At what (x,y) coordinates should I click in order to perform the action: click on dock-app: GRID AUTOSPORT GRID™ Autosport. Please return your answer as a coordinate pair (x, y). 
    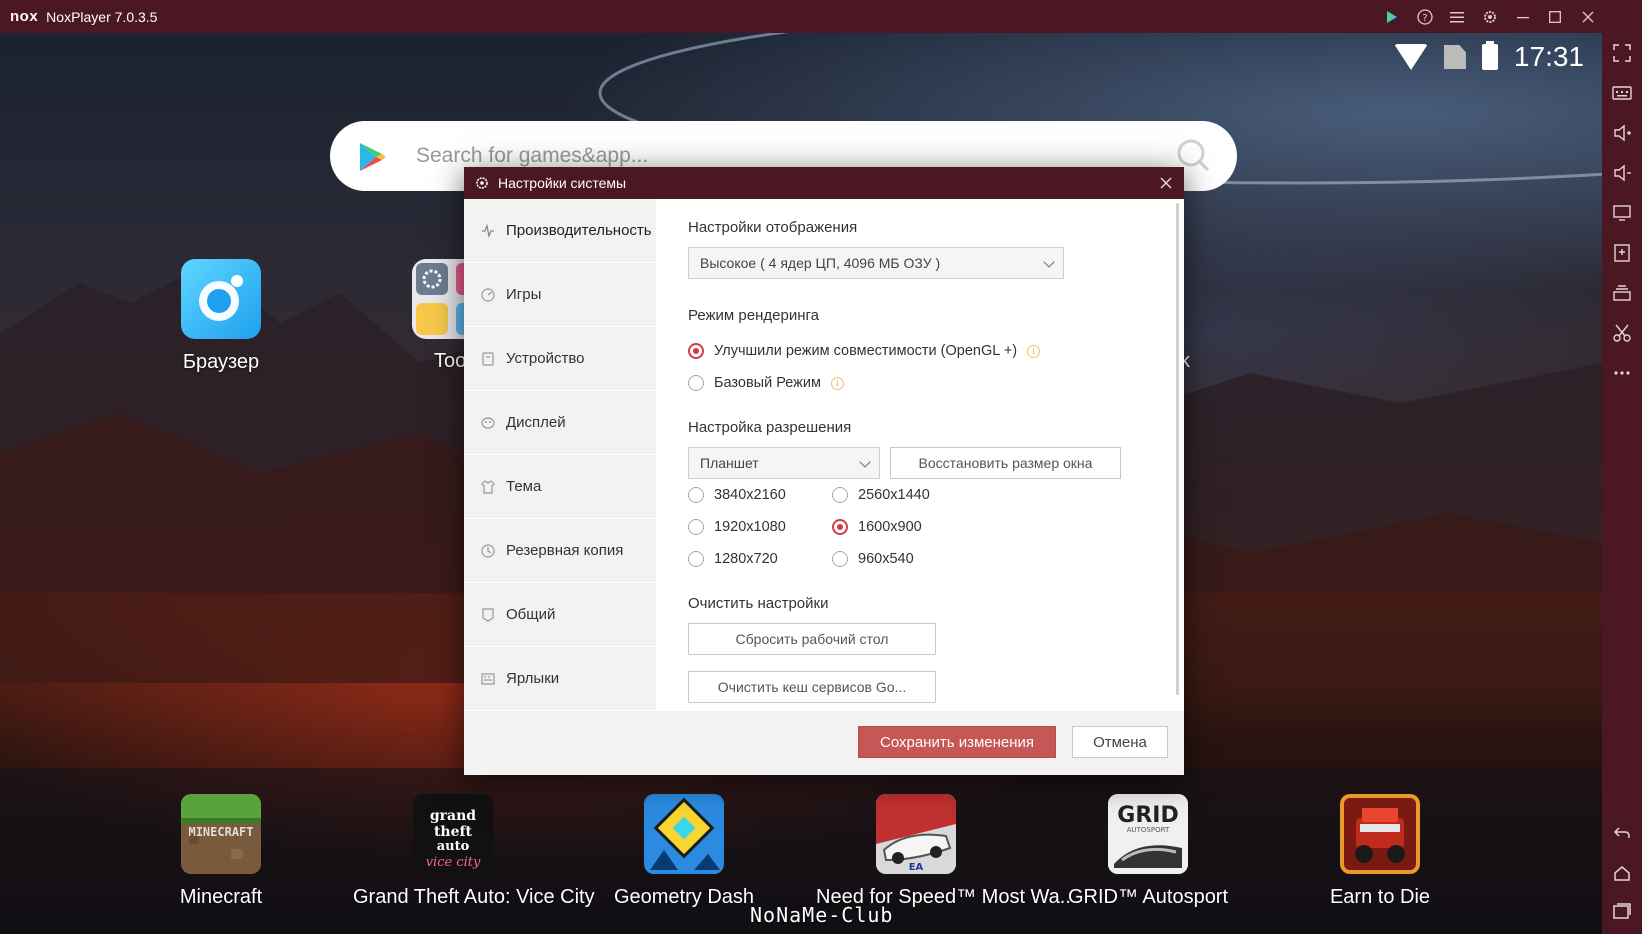
    Looking at the image, I should click on (1148, 851).